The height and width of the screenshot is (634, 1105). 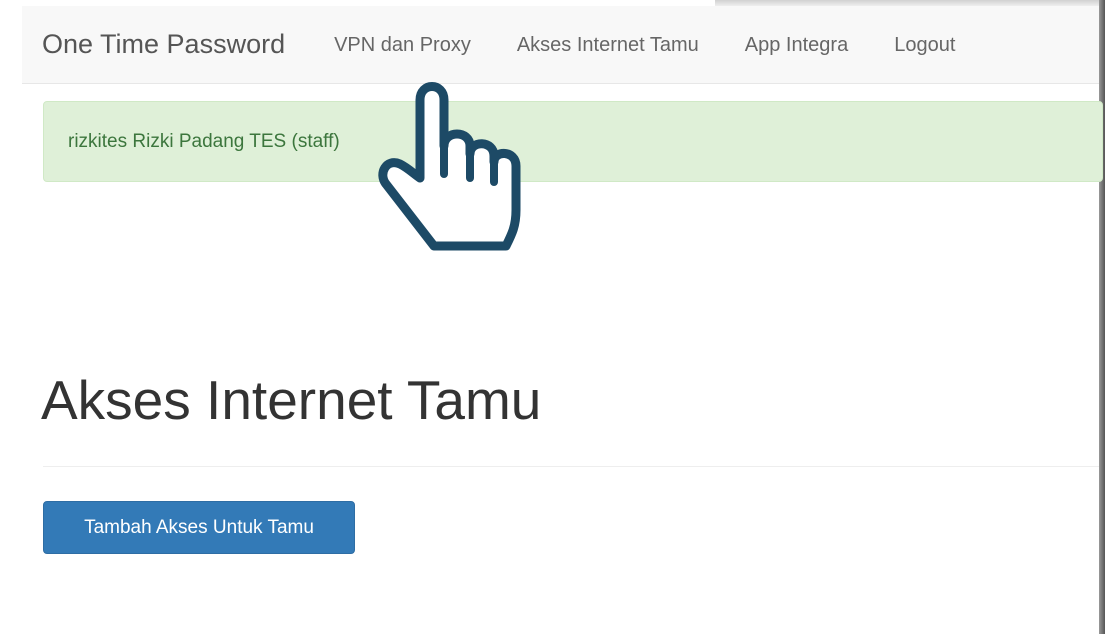 I want to click on nav-link-akses-internet-tamu: Akses Internet Tamu, so click(x=608, y=45).